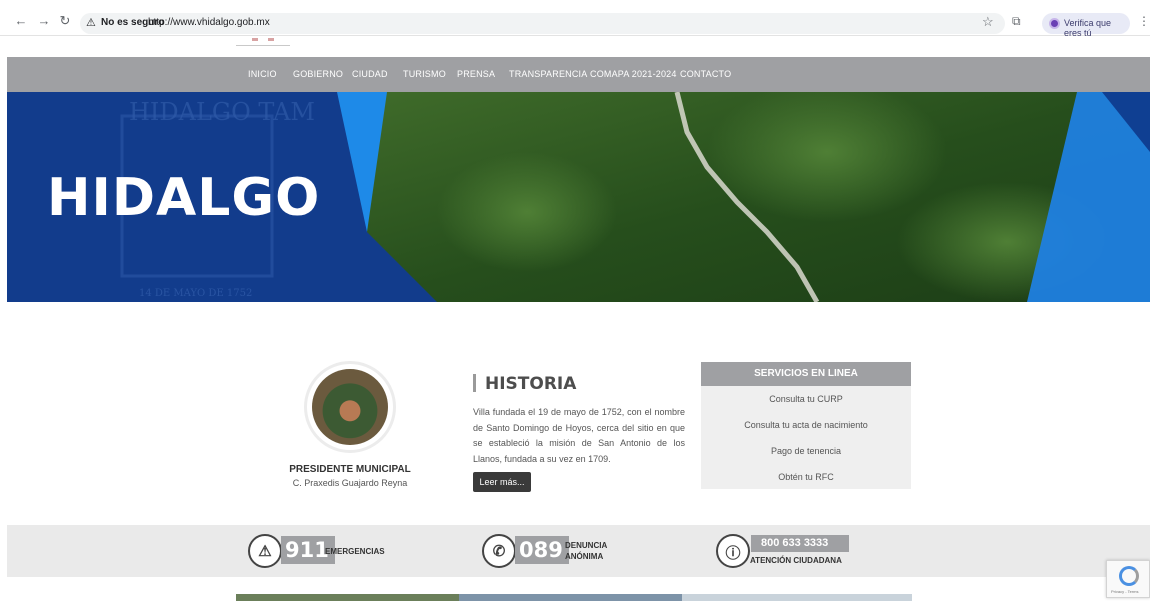  I want to click on recaptcha-icon, so click(1129, 576).